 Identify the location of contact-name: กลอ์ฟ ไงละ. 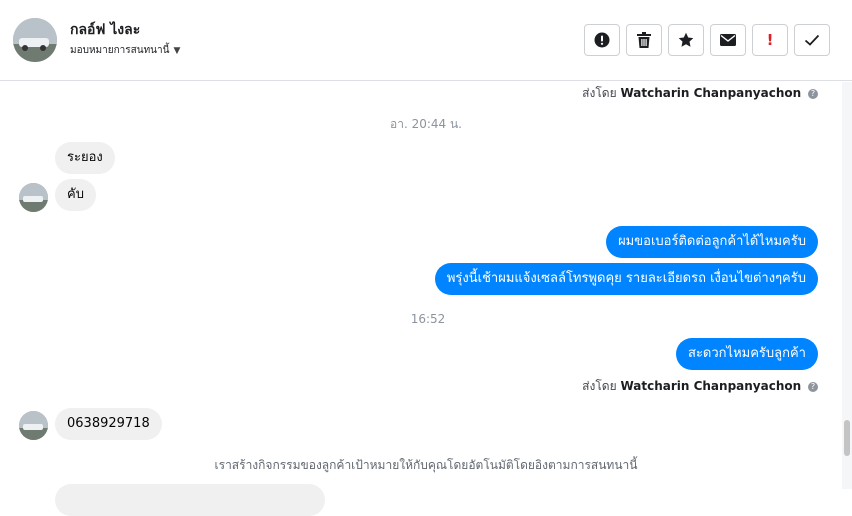
(105, 30).